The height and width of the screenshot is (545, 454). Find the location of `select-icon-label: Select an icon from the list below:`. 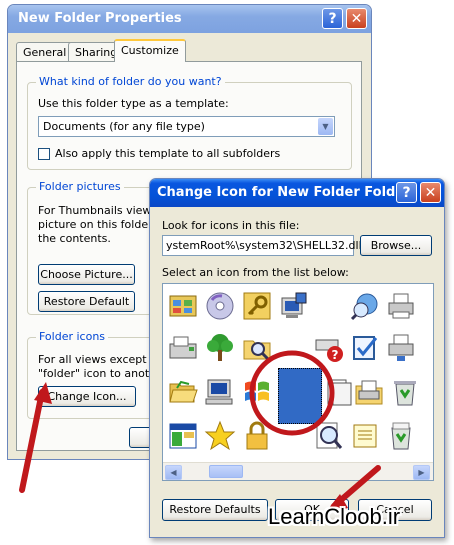

select-icon-label: Select an icon from the list below: is located at coordinates (255, 272).